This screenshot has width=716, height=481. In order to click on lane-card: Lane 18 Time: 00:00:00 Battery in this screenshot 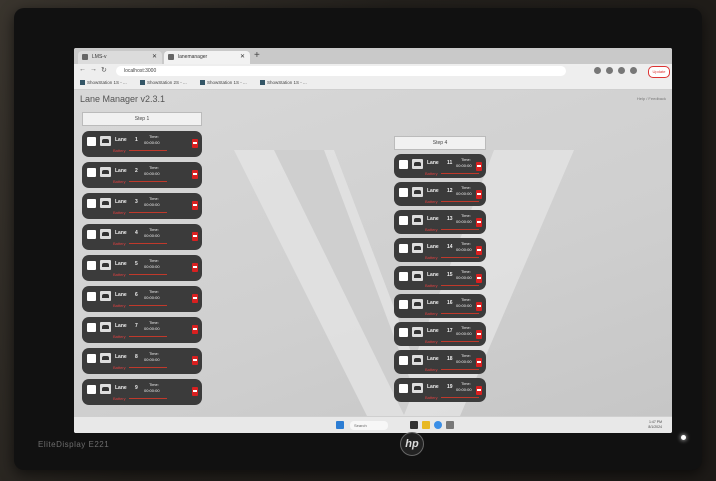, I will do `click(440, 362)`.